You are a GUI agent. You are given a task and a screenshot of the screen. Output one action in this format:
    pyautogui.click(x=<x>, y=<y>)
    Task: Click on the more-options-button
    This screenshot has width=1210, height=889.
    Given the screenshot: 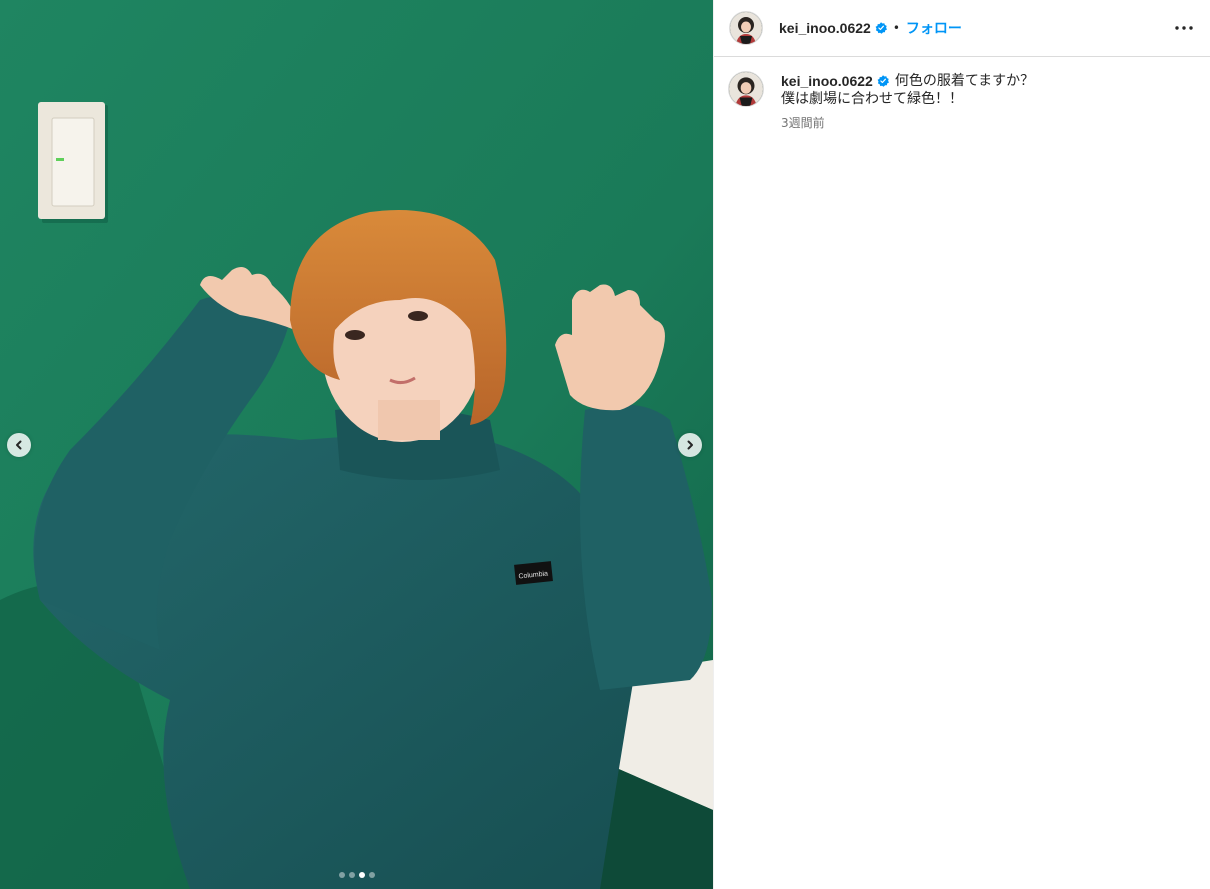 What is the action you would take?
    pyautogui.click(x=1184, y=28)
    